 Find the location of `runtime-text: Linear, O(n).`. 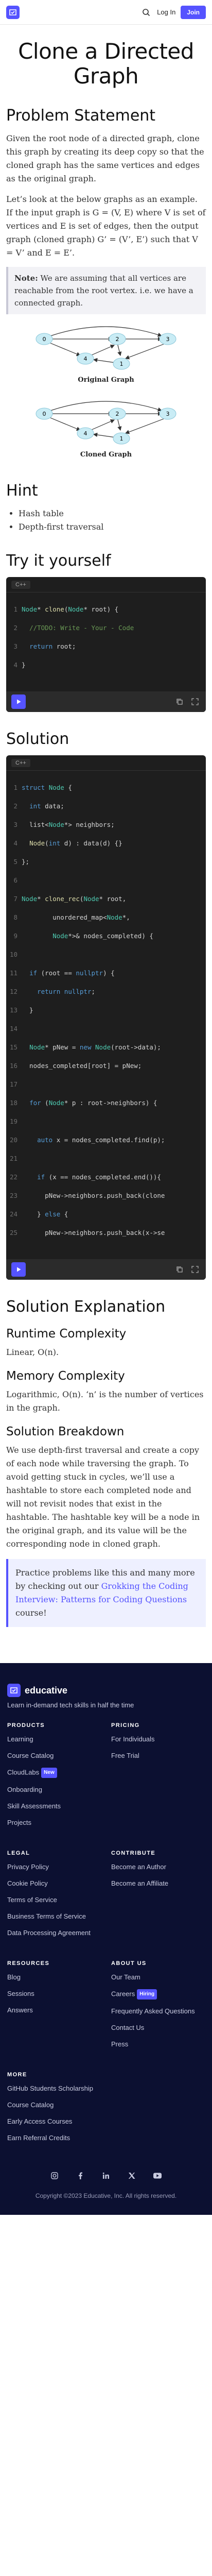

runtime-text: Linear, O(n). is located at coordinates (32, 1352).